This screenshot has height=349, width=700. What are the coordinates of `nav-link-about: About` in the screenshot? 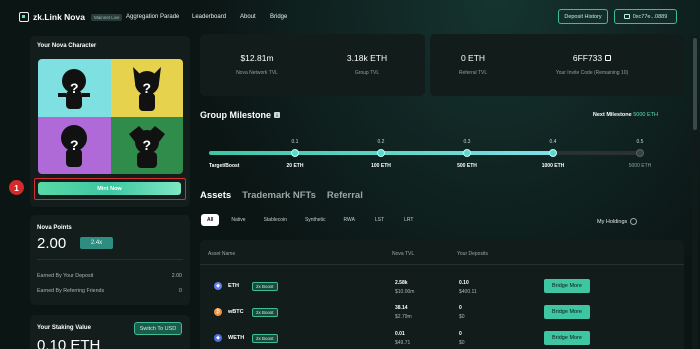 It's located at (248, 17).